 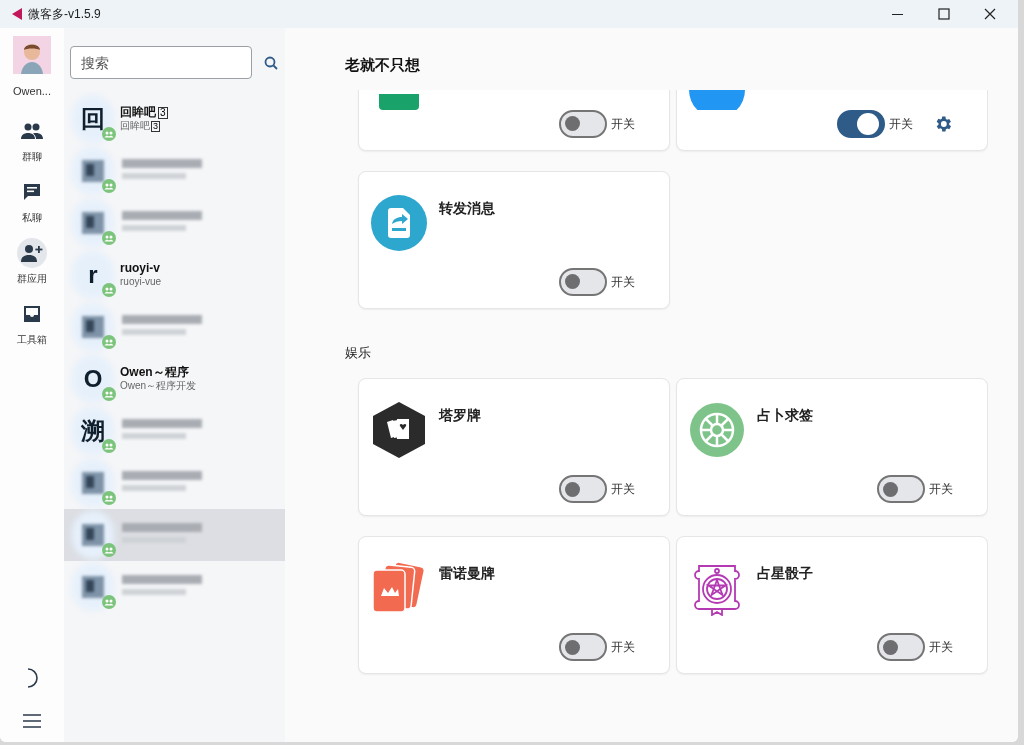 What do you see at coordinates (93, 379) in the screenshot?
I see `avatar-letter: O` at bounding box center [93, 379].